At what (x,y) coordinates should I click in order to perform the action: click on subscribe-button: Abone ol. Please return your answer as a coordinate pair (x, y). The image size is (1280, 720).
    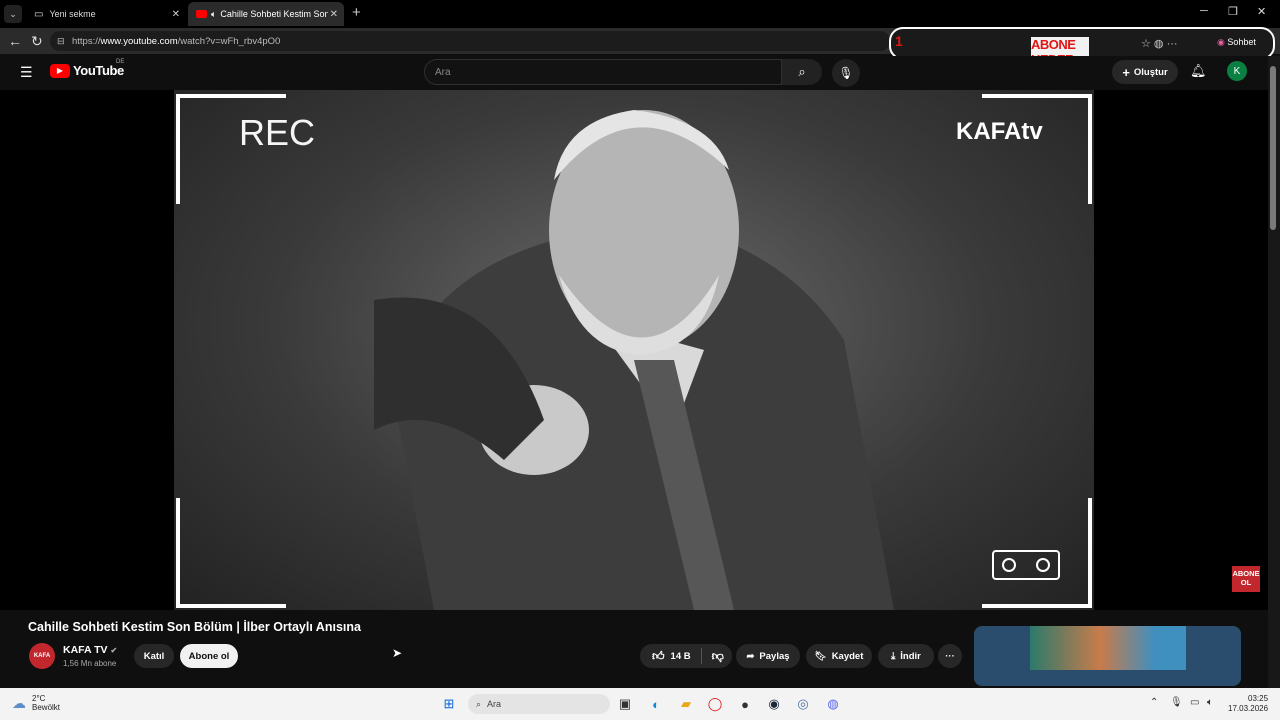
    Looking at the image, I should click on (209, 656).